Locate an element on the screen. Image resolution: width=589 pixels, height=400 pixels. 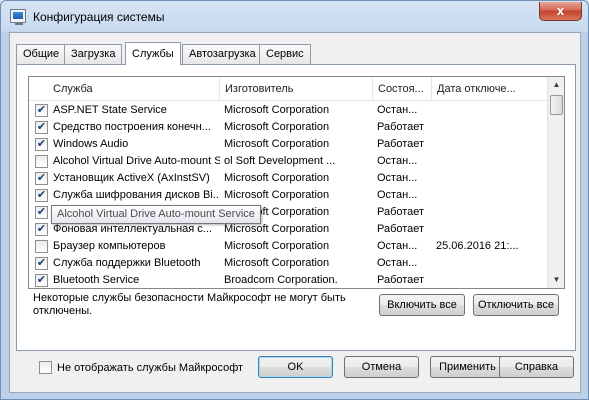
service-name: Браузер компьютеров is located at coordinates (109, 246).